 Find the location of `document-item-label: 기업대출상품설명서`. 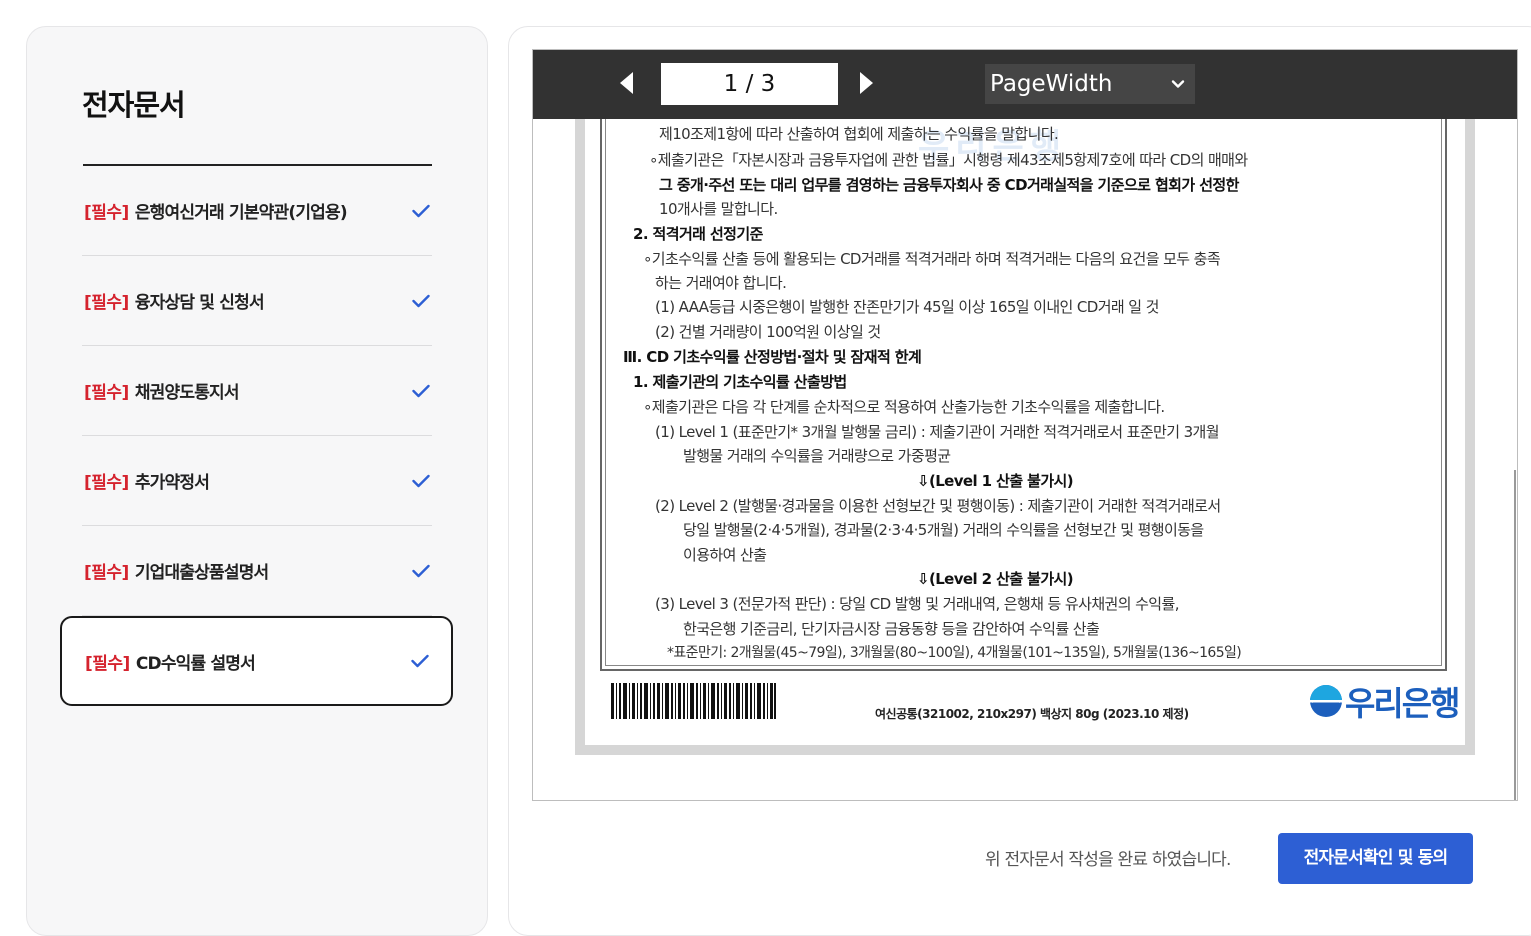

document-item-label: 기업대출상품설명서 is located at coordinates (201, 573).